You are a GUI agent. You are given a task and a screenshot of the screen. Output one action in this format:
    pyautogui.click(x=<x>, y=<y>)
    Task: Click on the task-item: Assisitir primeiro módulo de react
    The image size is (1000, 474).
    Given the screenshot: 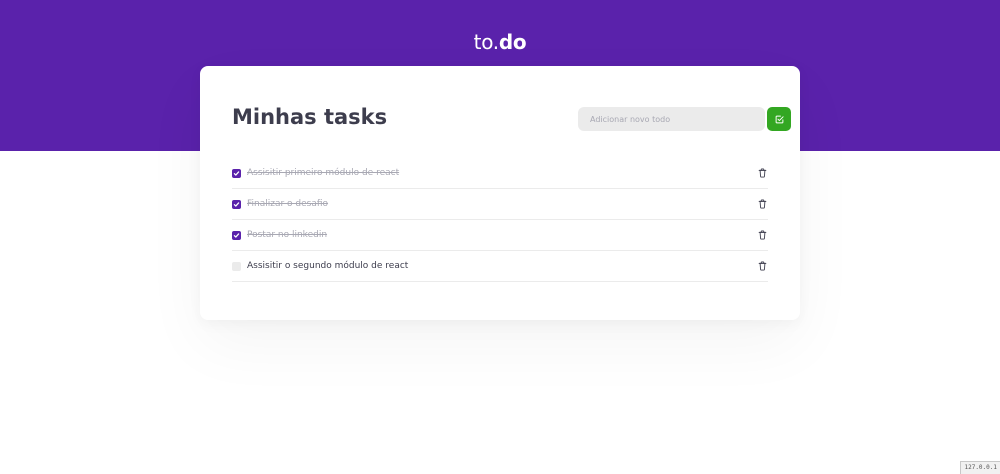 What is the action you would take?
    pyautogui.click(x=500, y=173)
    